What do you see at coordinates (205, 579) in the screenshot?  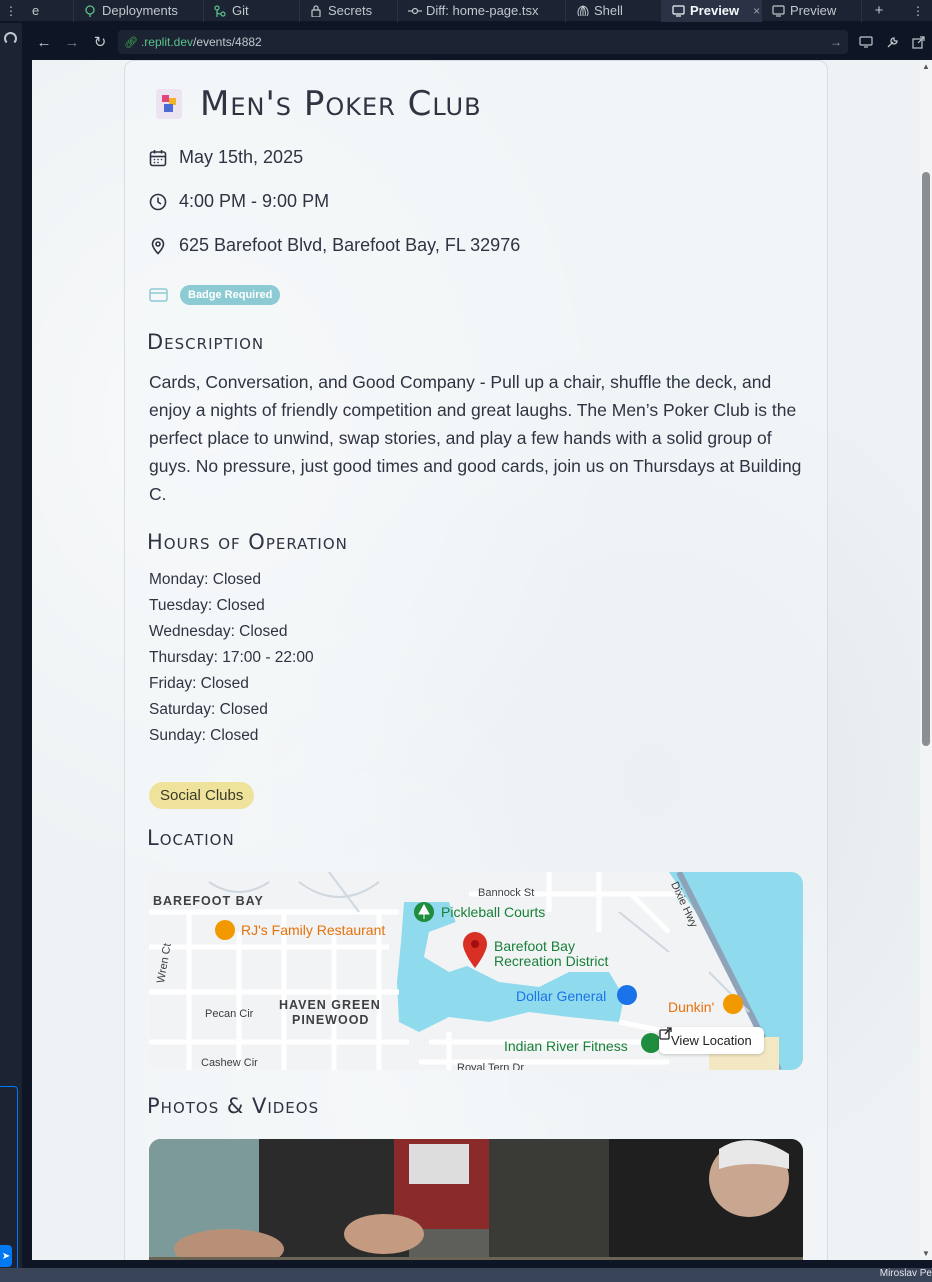 I see `hours-item: Monday: Closed` at bounding box center [205, 579].